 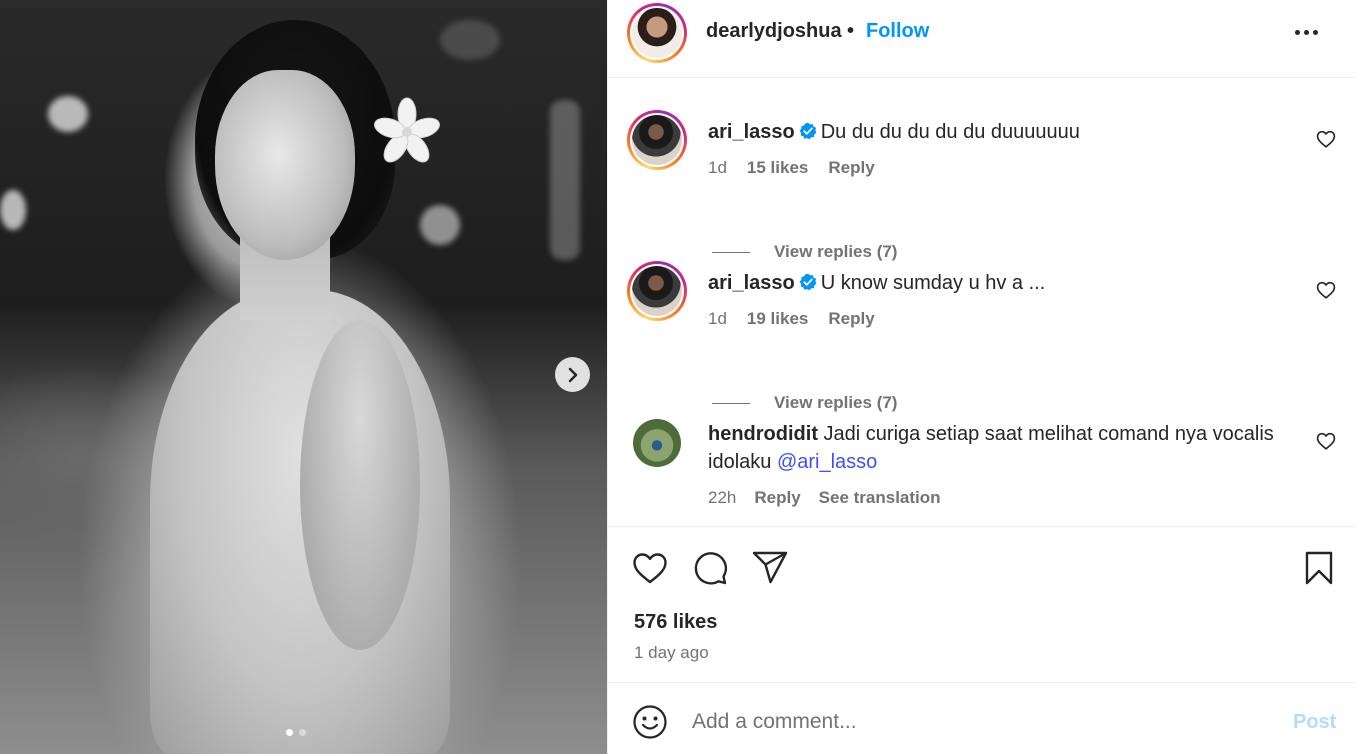 I want to click on flower-icon, so click(x=407, y=130).